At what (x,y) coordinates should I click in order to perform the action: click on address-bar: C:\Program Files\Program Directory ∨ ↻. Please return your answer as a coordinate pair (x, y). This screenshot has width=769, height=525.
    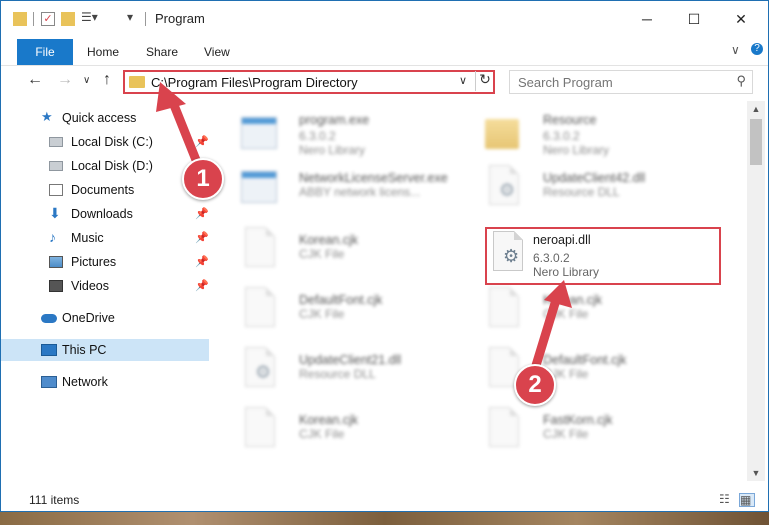
    Looking at the image, I should click on (309, 82).